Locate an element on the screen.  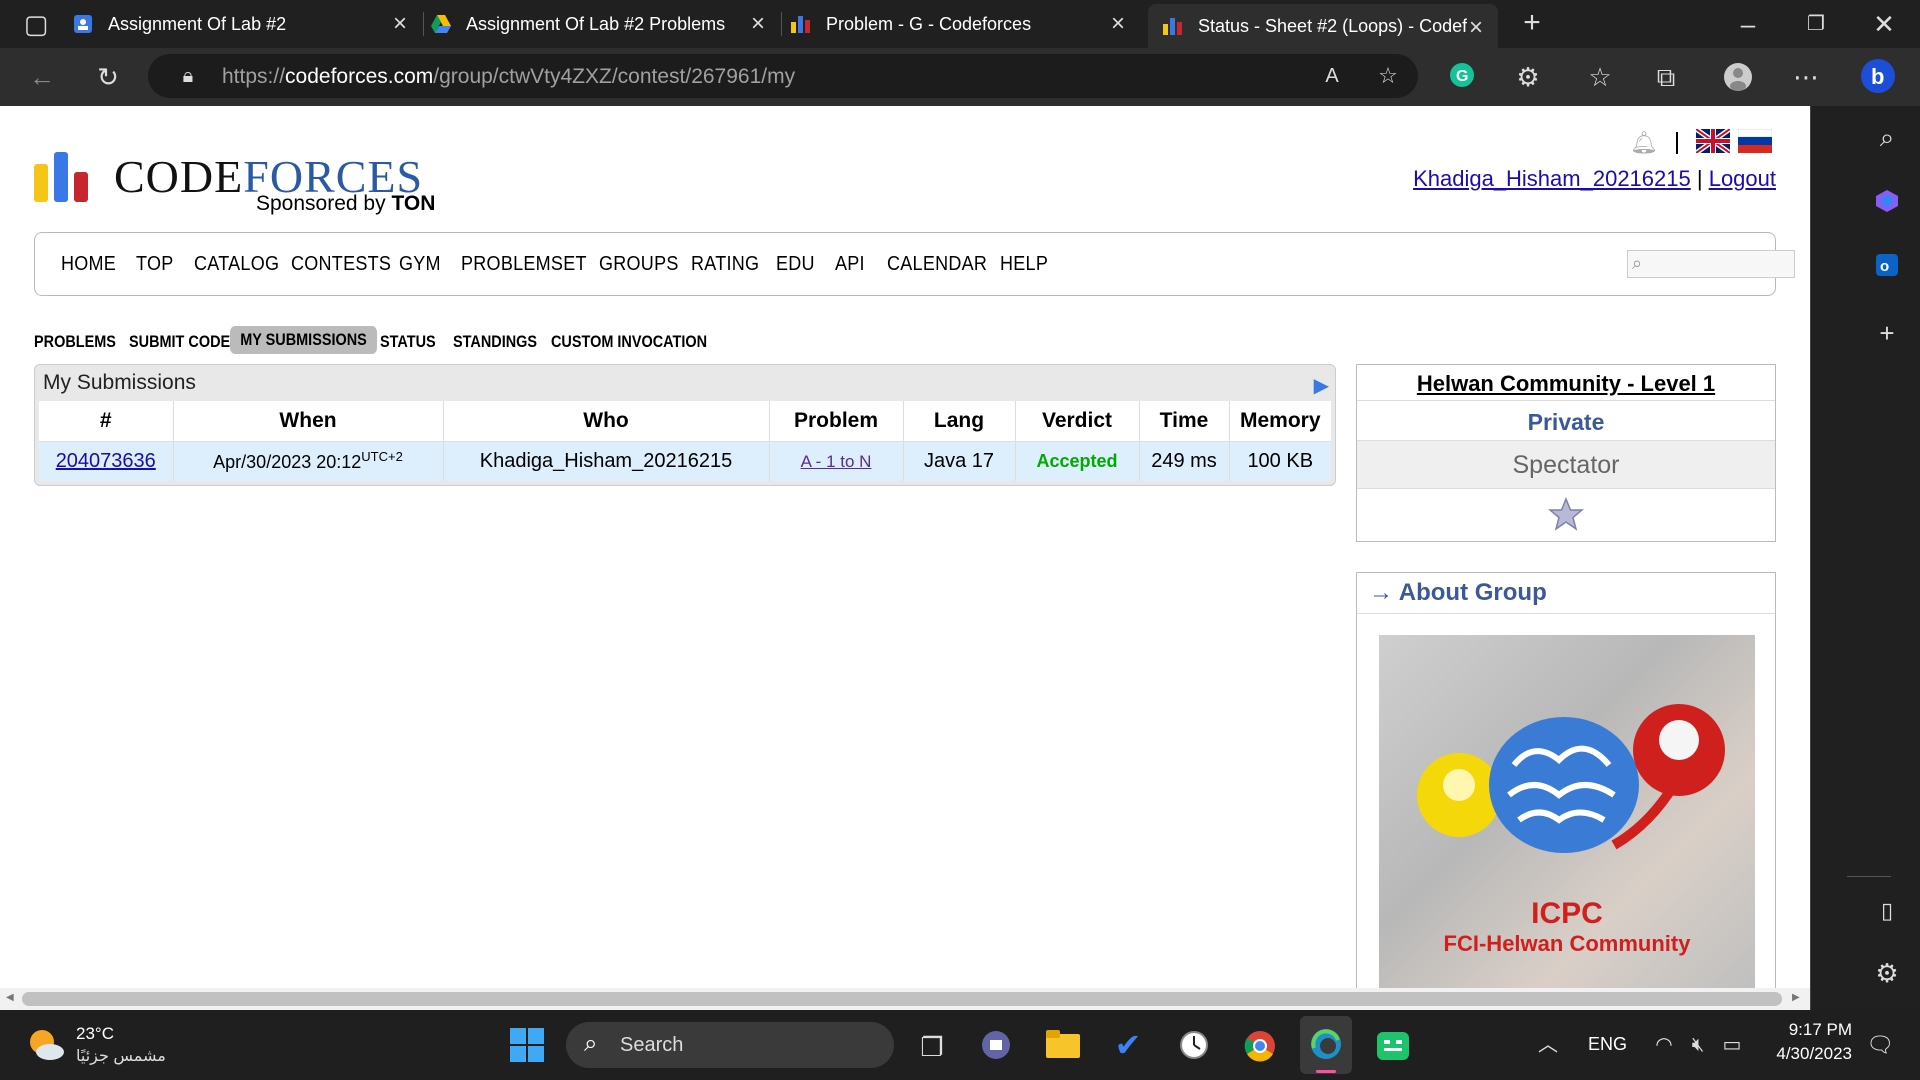
tab-3: Problem - G - Codeforces × is located at coordinates (965, 24).